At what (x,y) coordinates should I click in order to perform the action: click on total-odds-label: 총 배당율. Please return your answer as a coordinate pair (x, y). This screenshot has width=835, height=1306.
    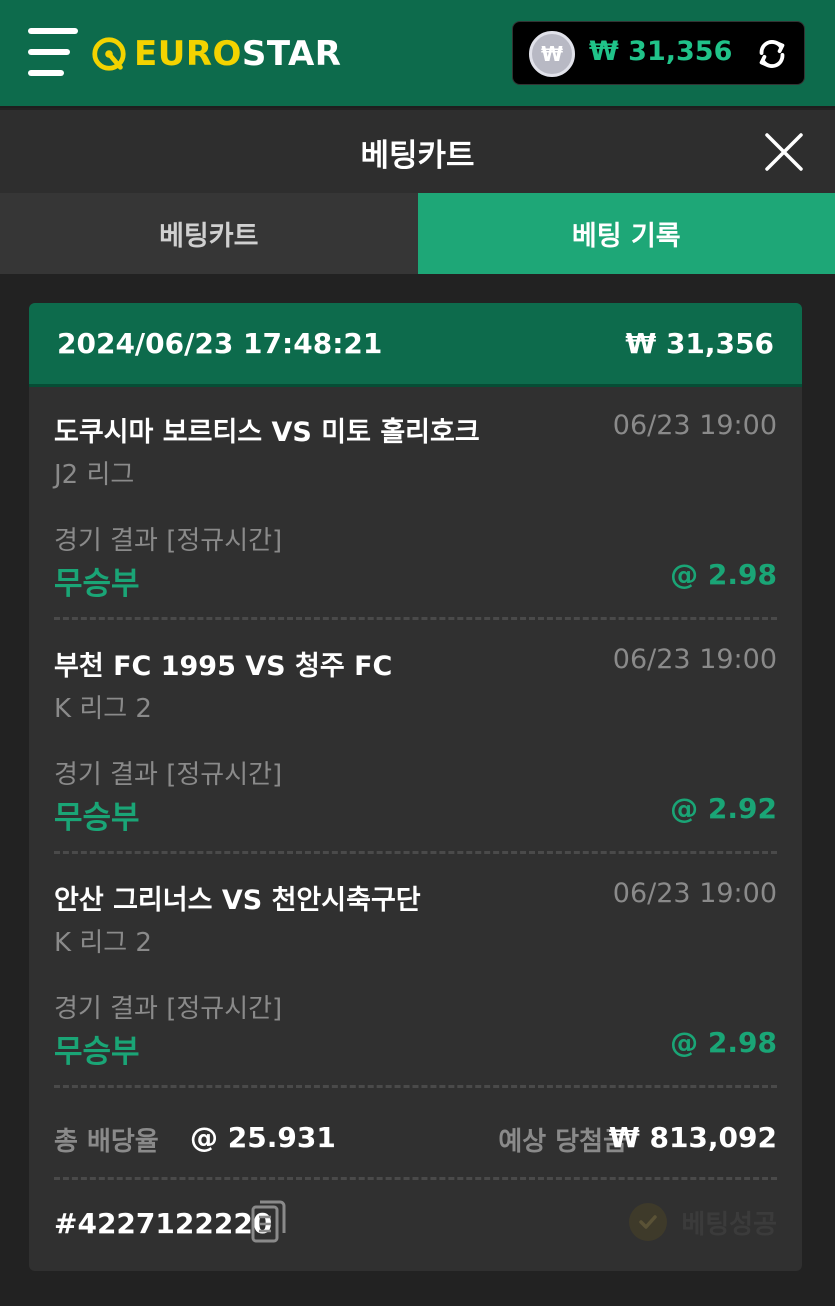
    Looking at the image, I should click on (106, 1142).